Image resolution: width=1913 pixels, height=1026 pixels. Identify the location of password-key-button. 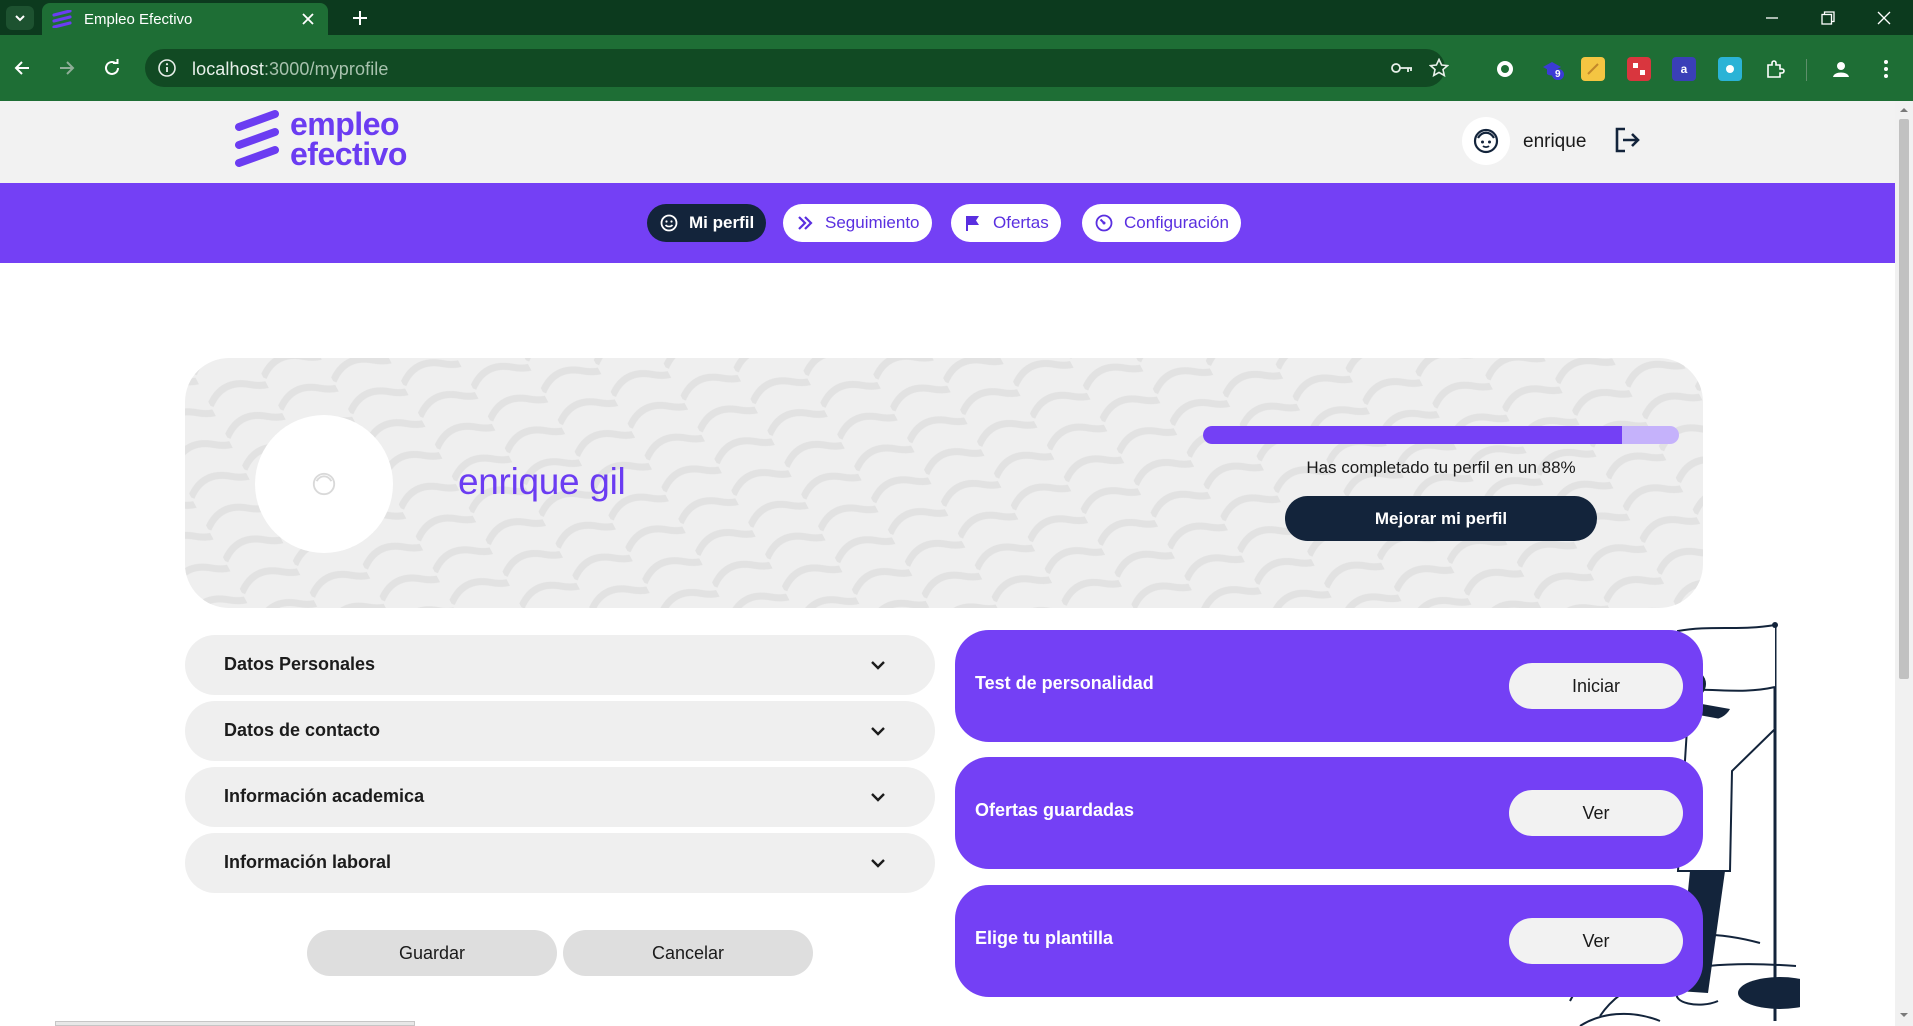
(1402, 68).